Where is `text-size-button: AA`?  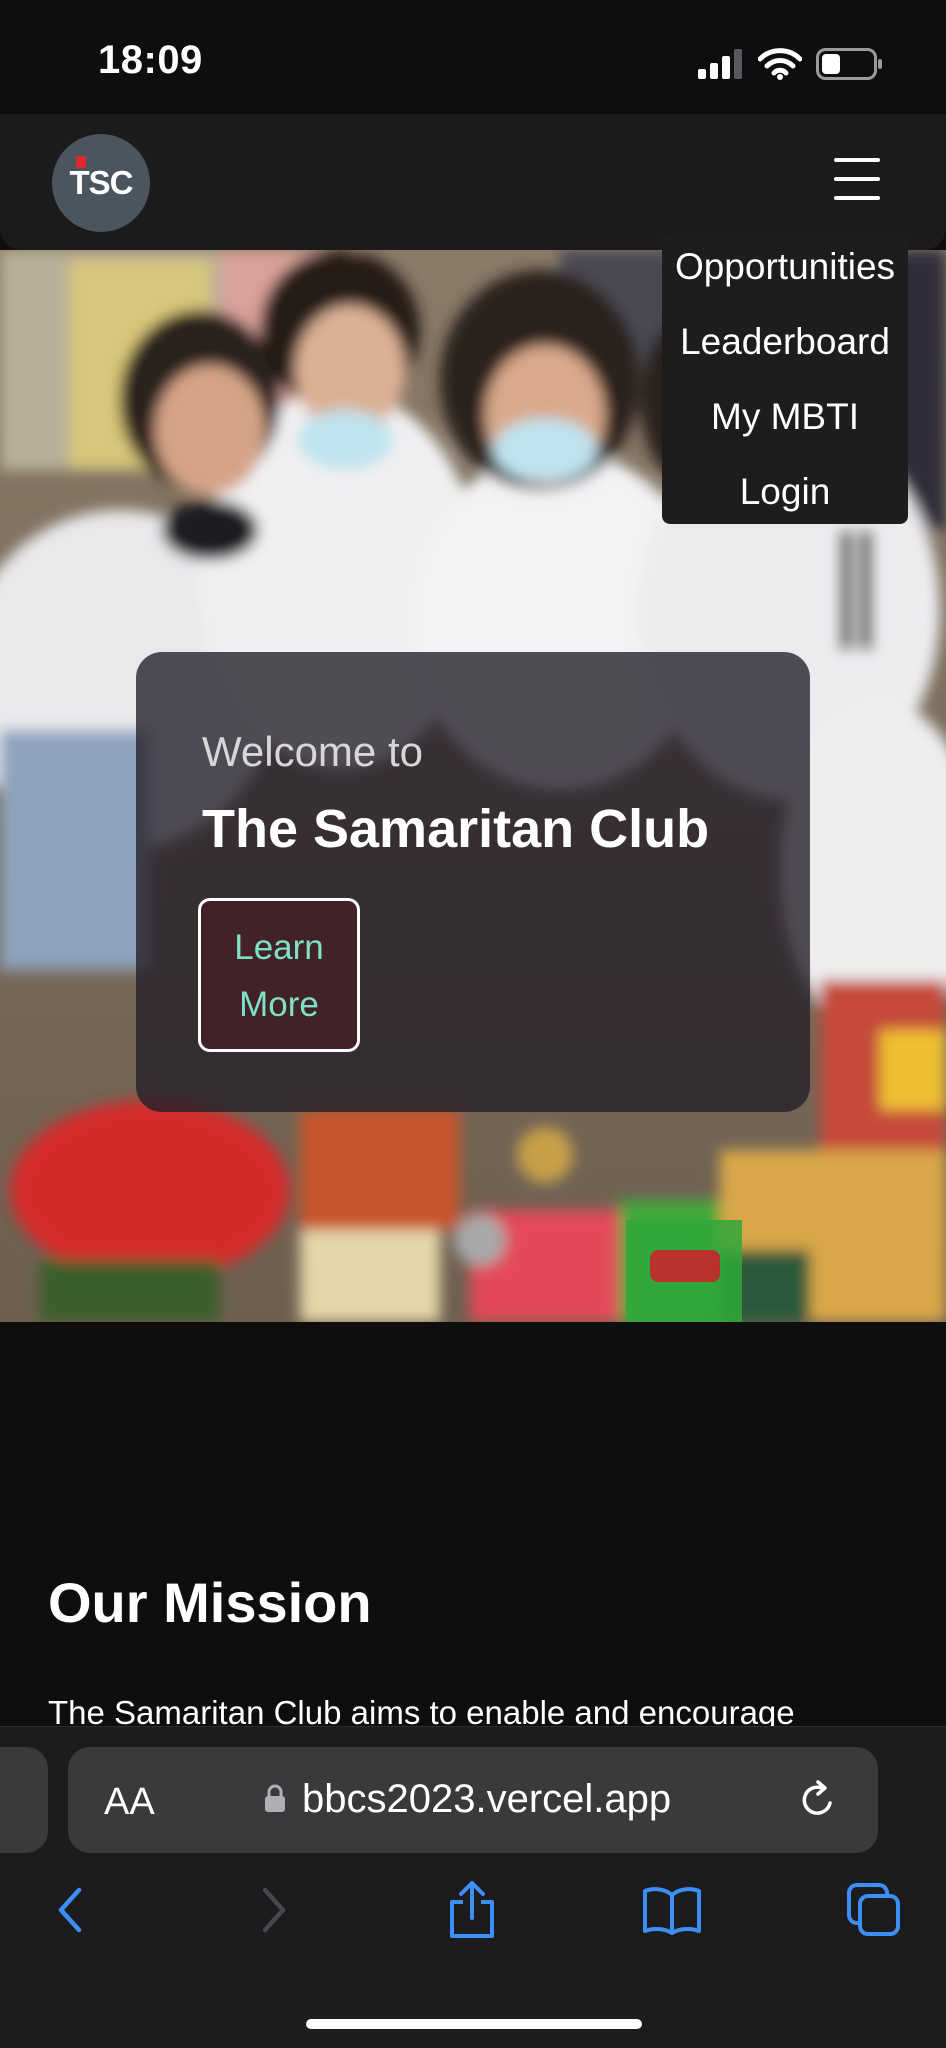 text-size-button: AA is located at coordinates (129, 1802).